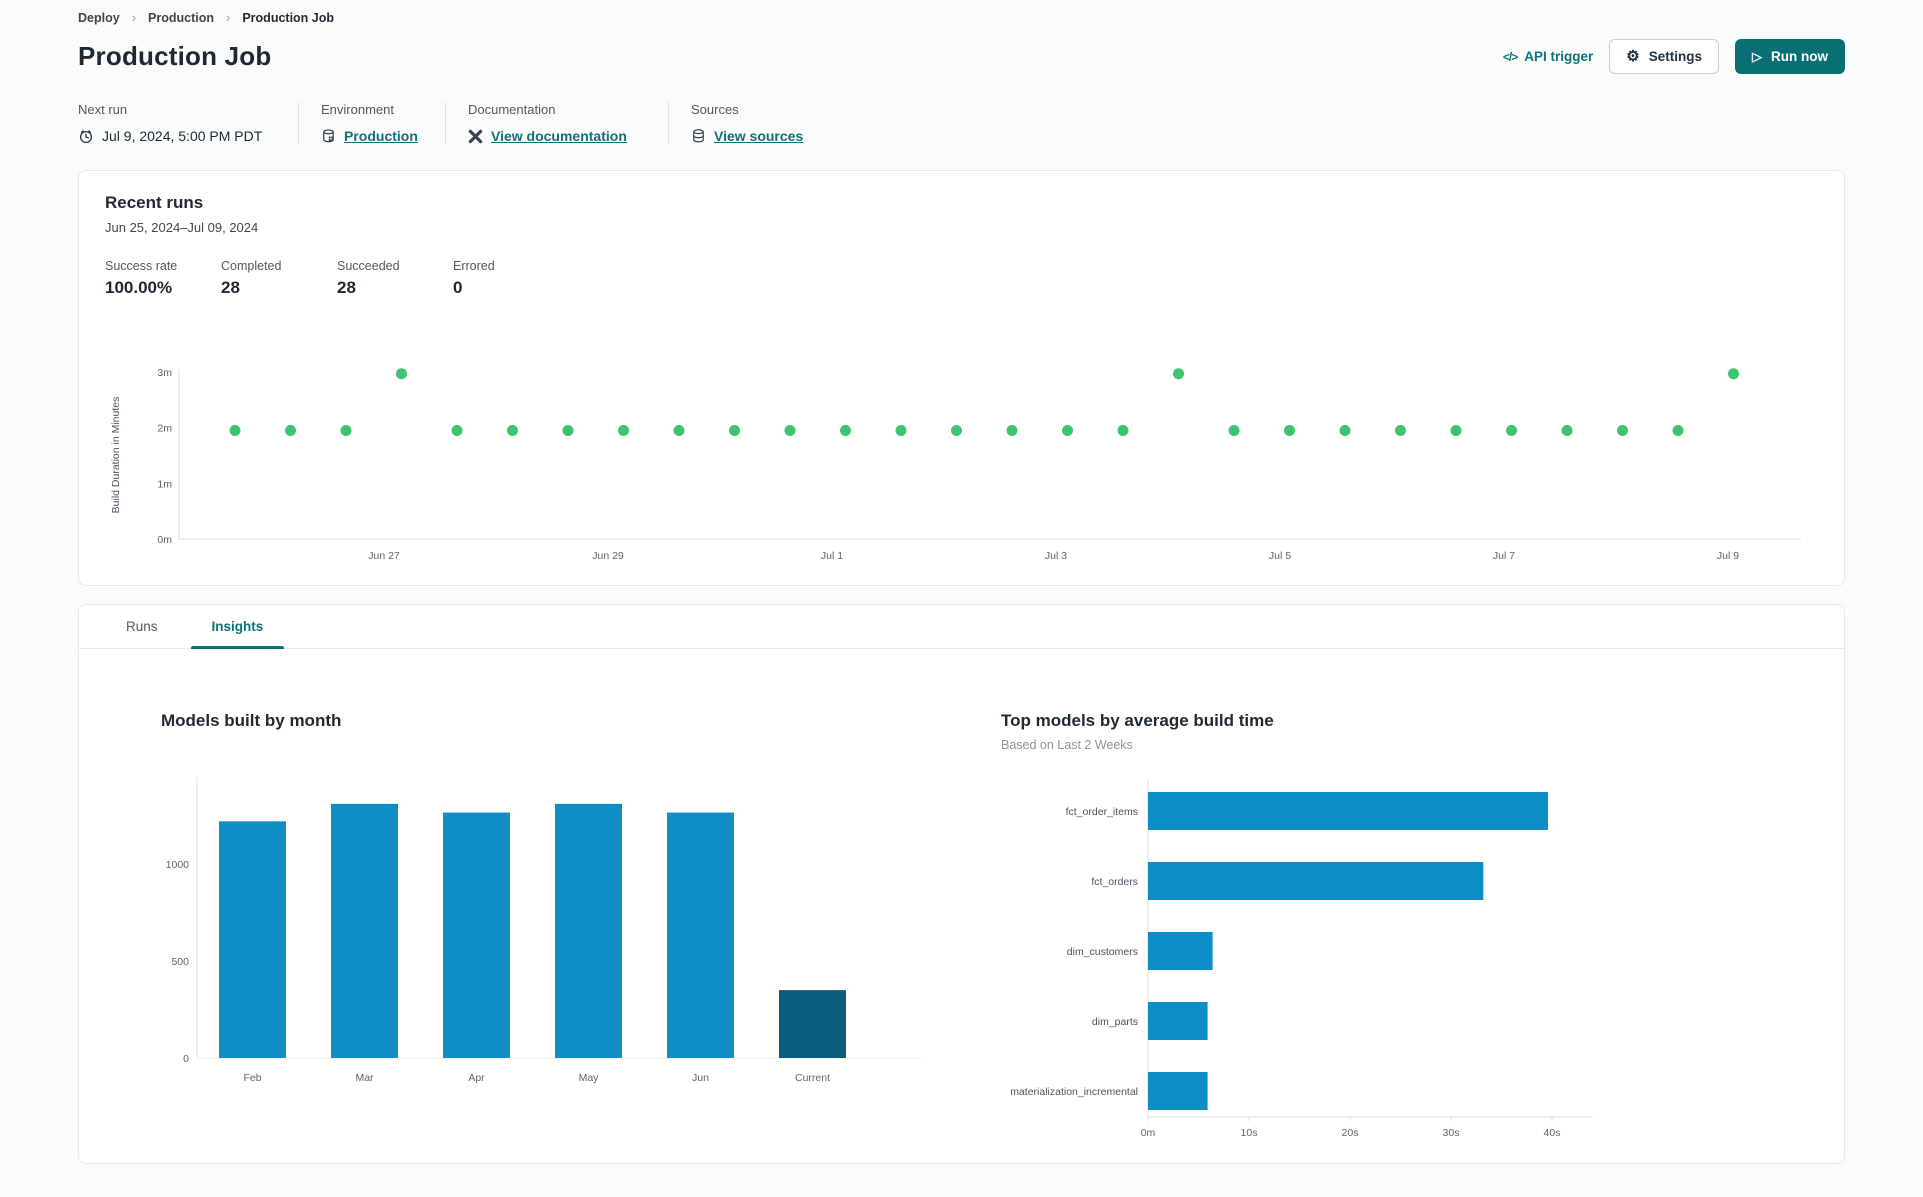  I want to click on svg-text: 2m, so click(164, 429).